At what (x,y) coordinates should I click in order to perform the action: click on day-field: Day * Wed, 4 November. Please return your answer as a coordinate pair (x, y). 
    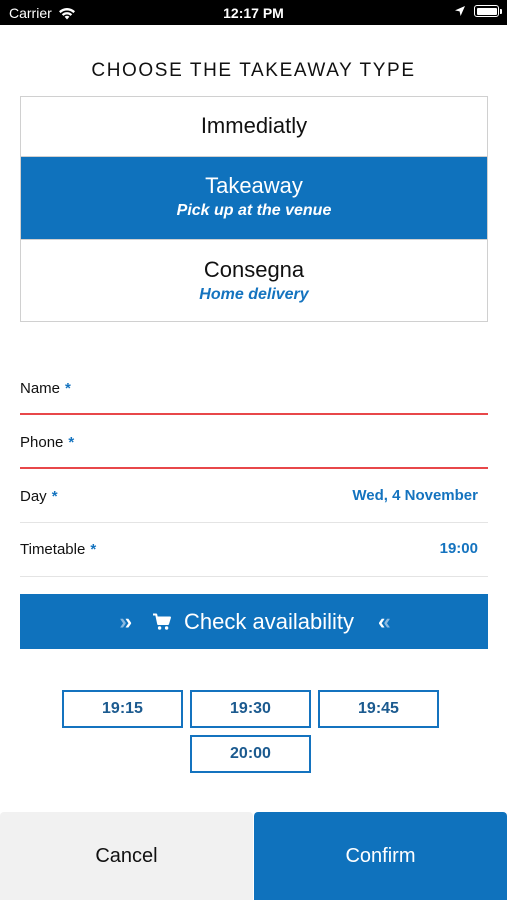
    Looking at the image, I should click on (254, 496).